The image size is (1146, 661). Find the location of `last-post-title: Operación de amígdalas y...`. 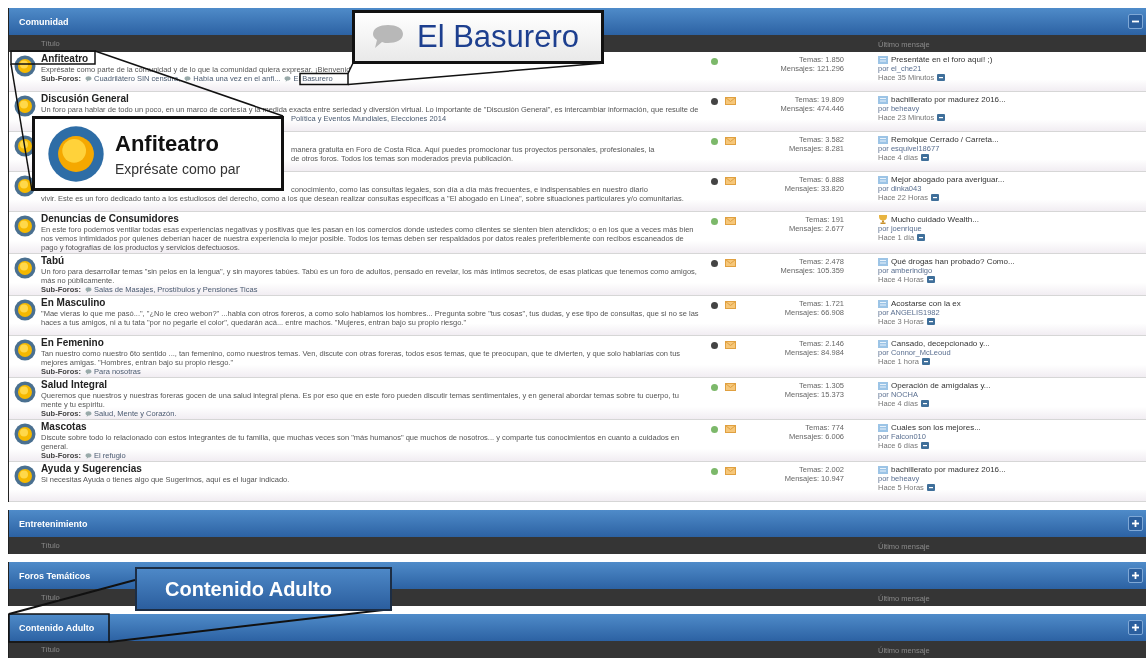

last-post-title: Operación de amígdalas y... is located at coordinates (941, 385).